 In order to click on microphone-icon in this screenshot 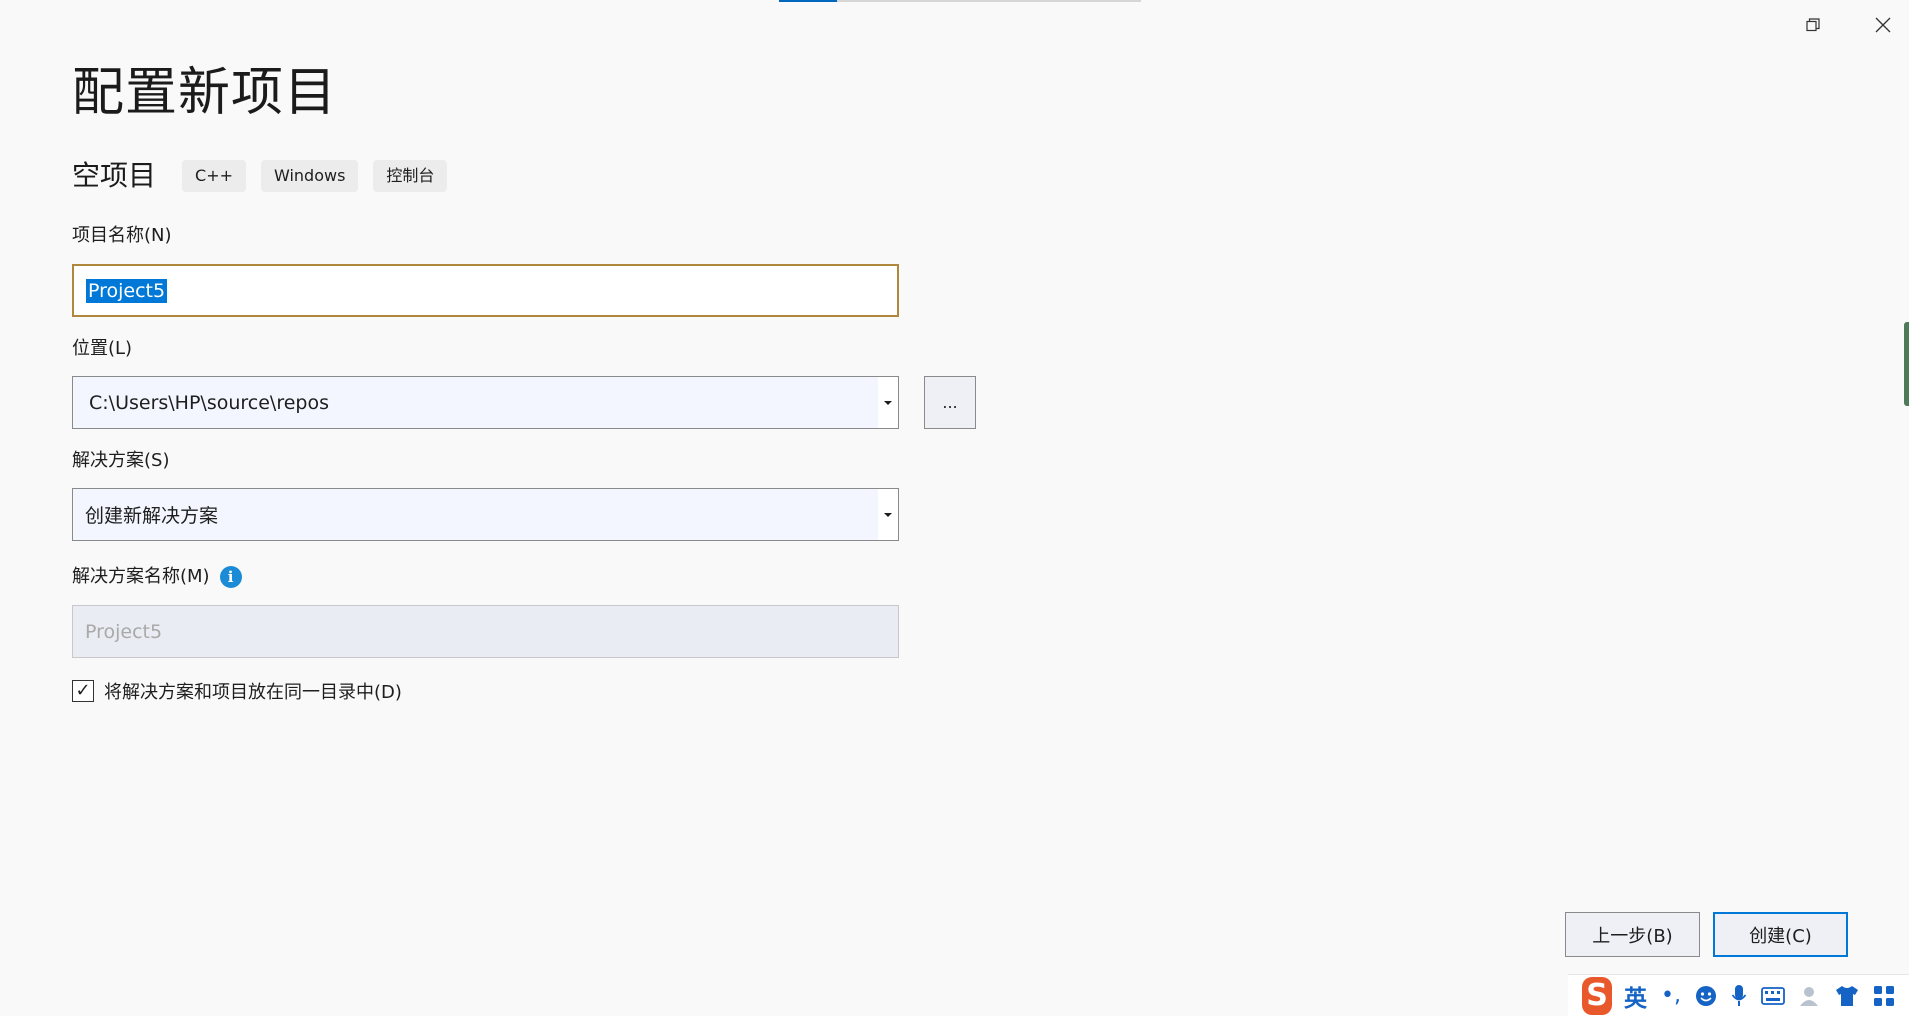, I will do `click(1739, 996)`.